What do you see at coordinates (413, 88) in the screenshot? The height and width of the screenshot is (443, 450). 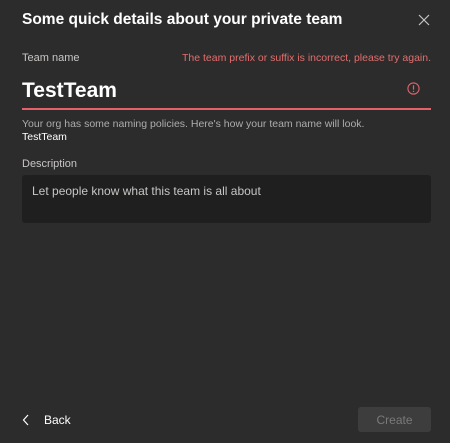 I see `error-circle-icon` at bounding box center [413, 88].